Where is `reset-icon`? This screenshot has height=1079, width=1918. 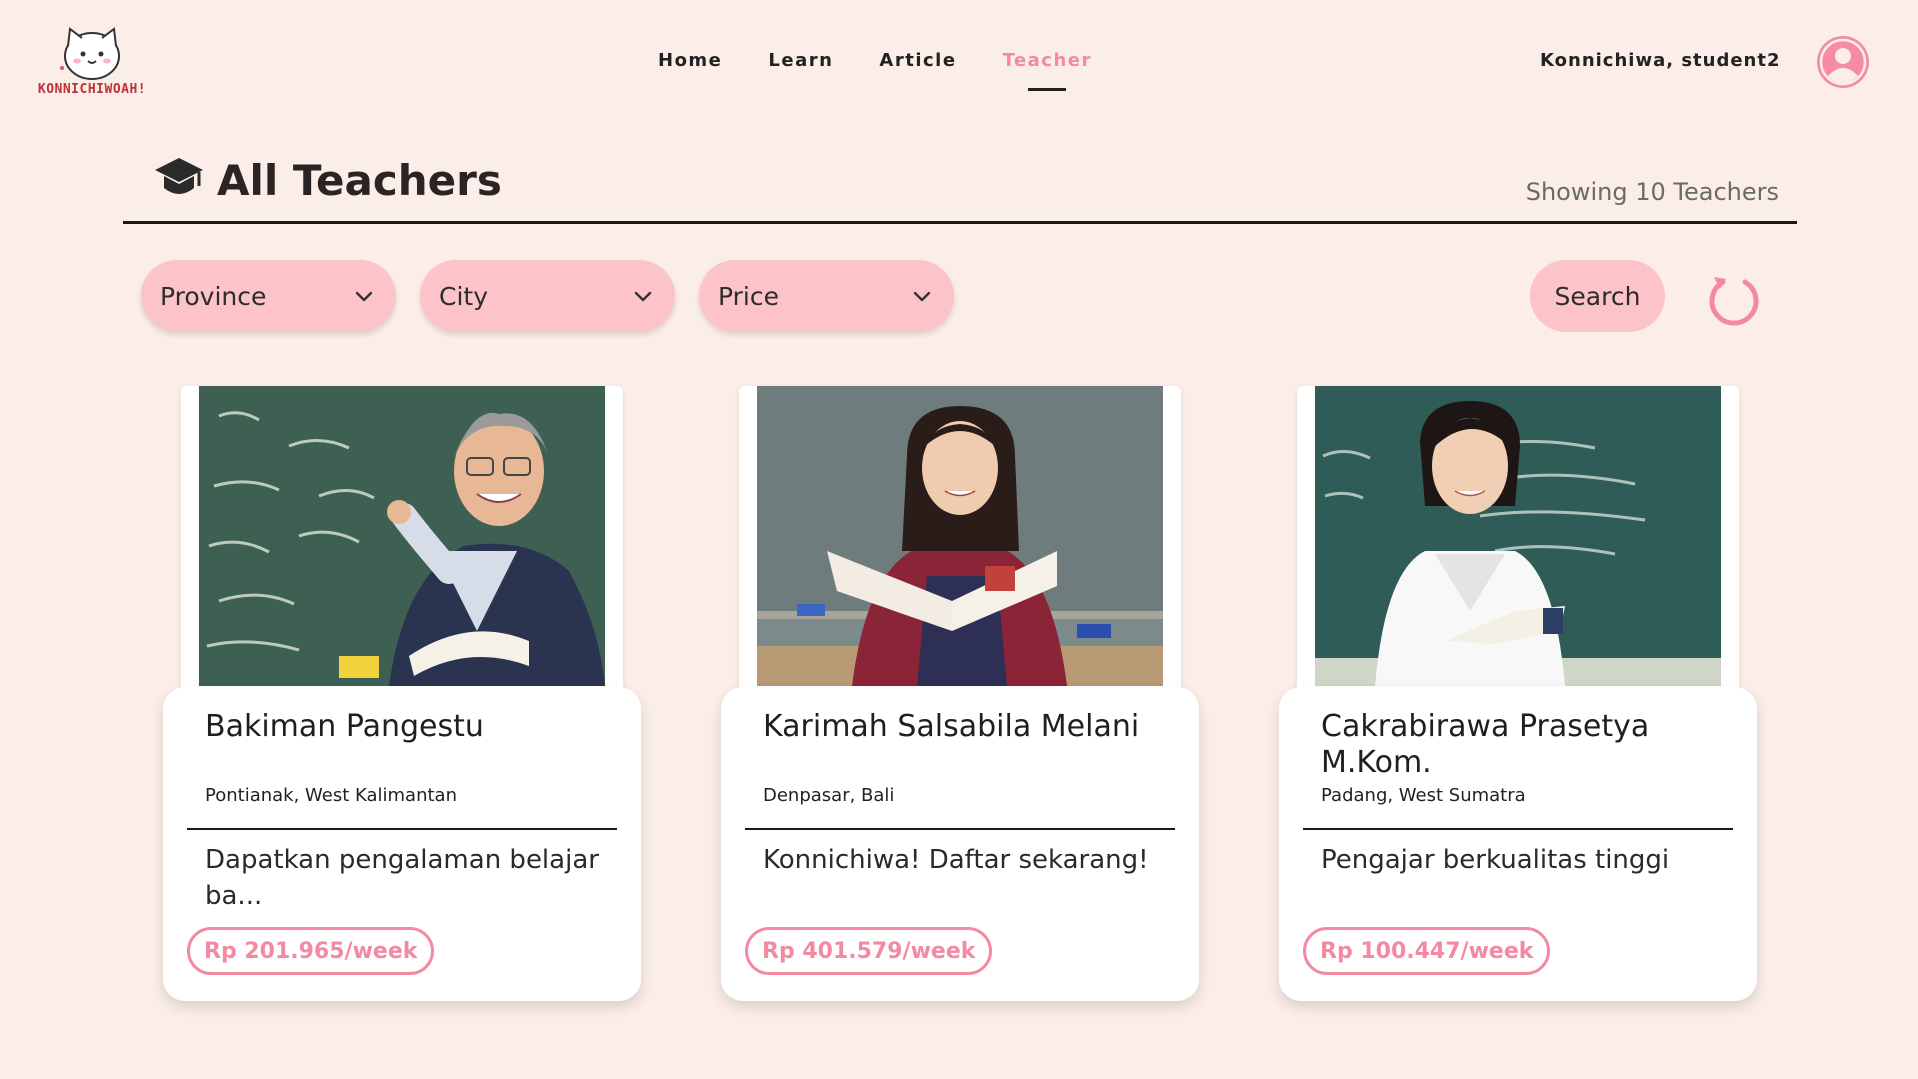 reset-icon is located at coordinates (1734, 298).